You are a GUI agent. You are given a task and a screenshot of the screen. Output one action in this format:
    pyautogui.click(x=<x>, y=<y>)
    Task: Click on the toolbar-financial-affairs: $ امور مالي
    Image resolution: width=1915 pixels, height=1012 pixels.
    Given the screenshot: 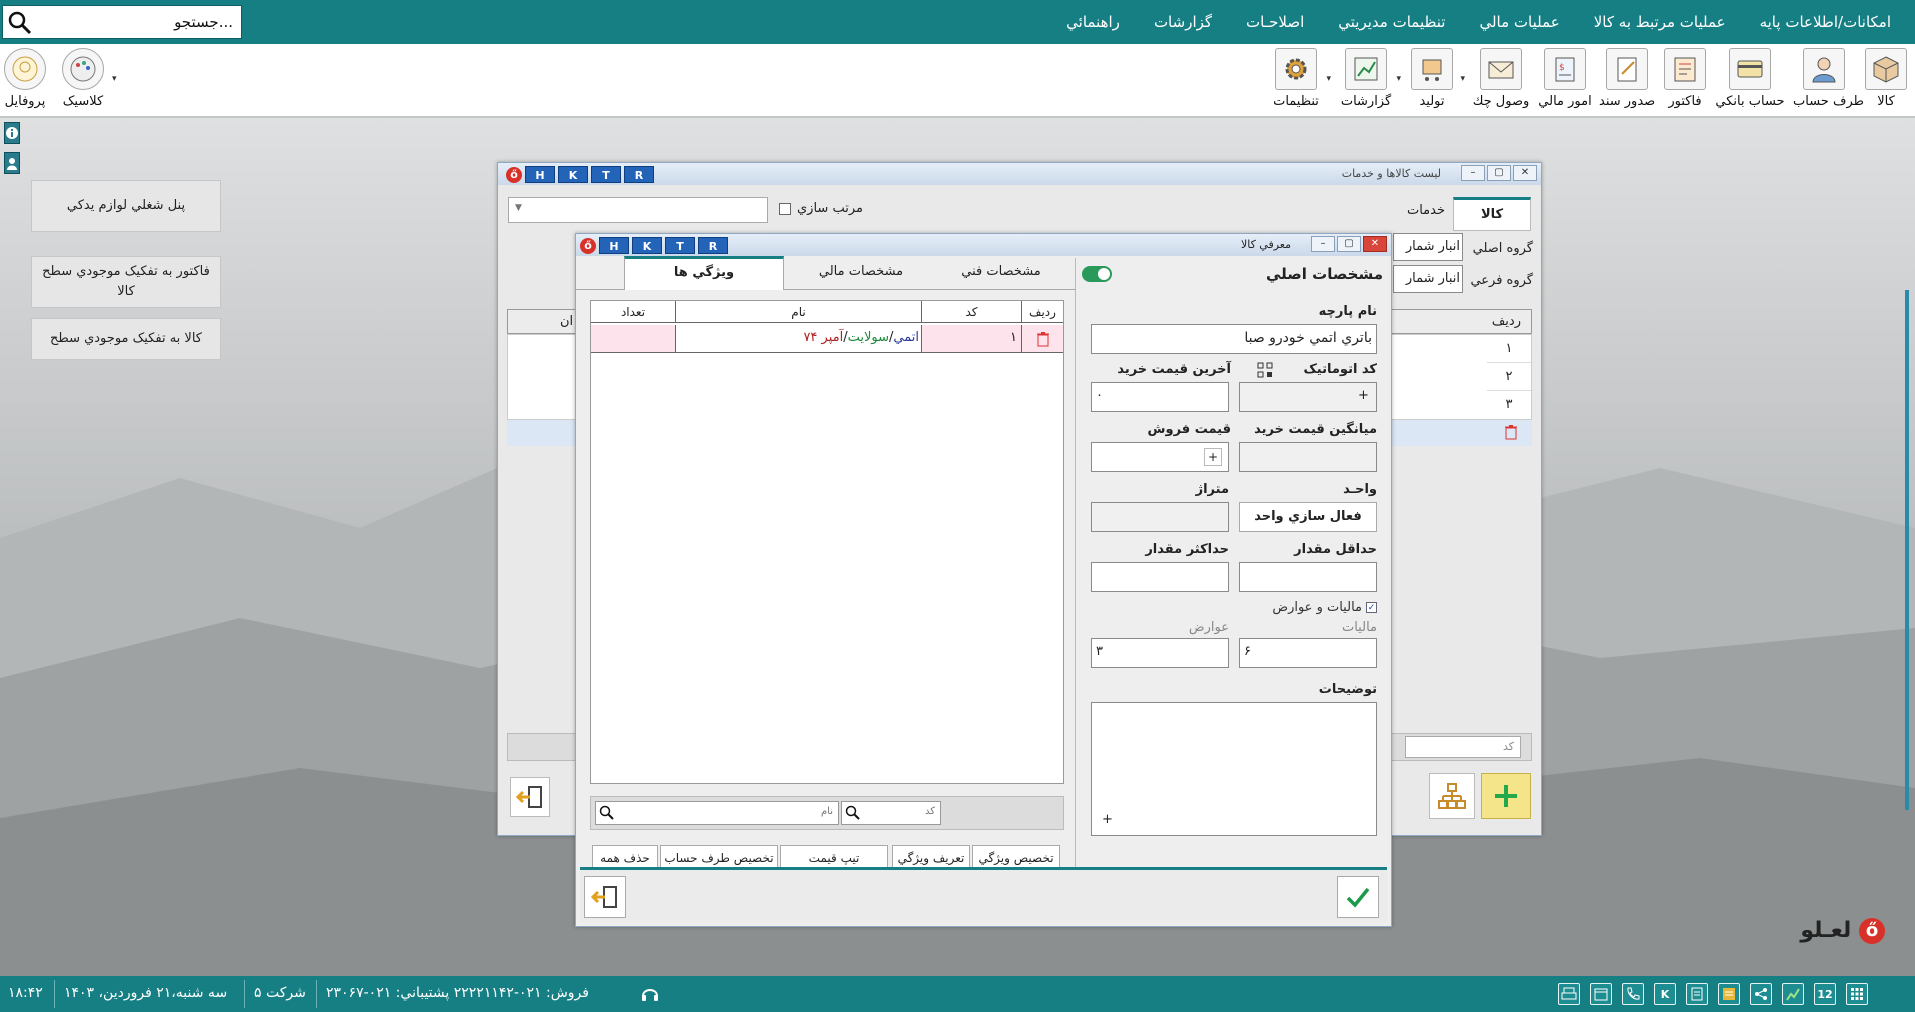 What is the action you would take?
    pyautogui.click(x=1565, y=81)
    